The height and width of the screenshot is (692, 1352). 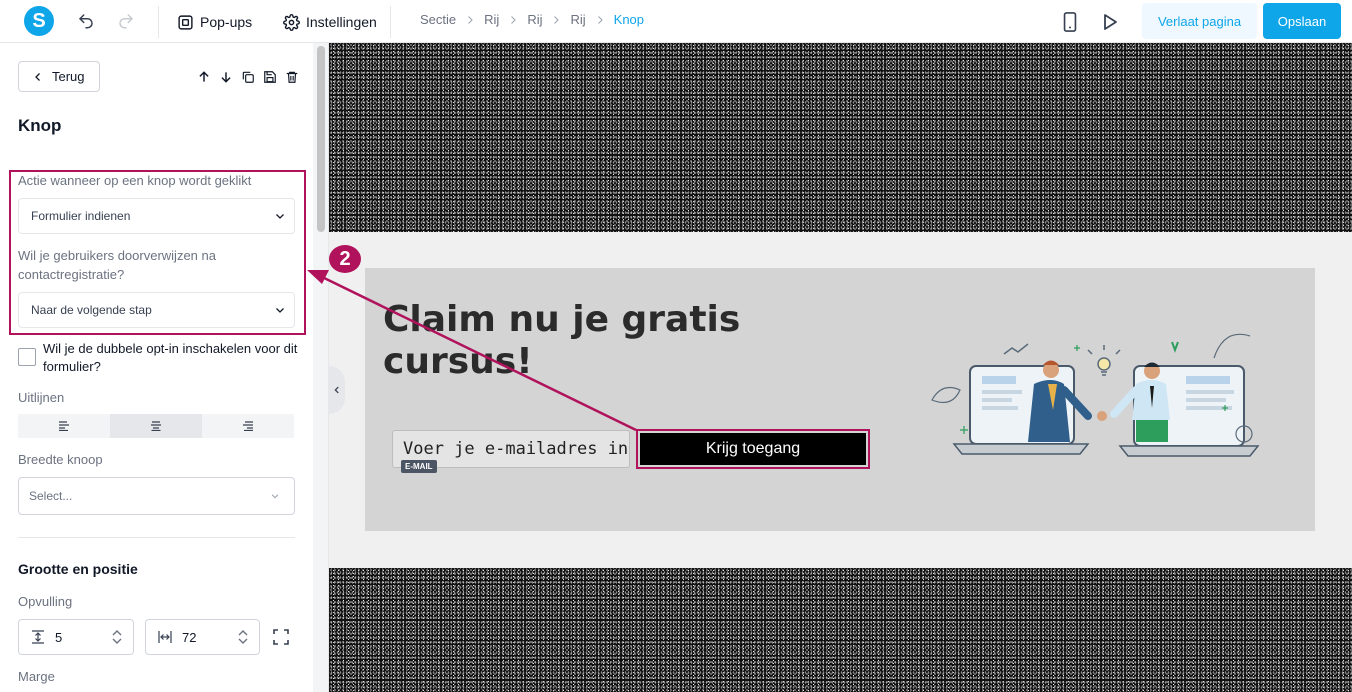 I want to click on leave-page-button: Verlaat pagina, so click(x=1199, y=21).